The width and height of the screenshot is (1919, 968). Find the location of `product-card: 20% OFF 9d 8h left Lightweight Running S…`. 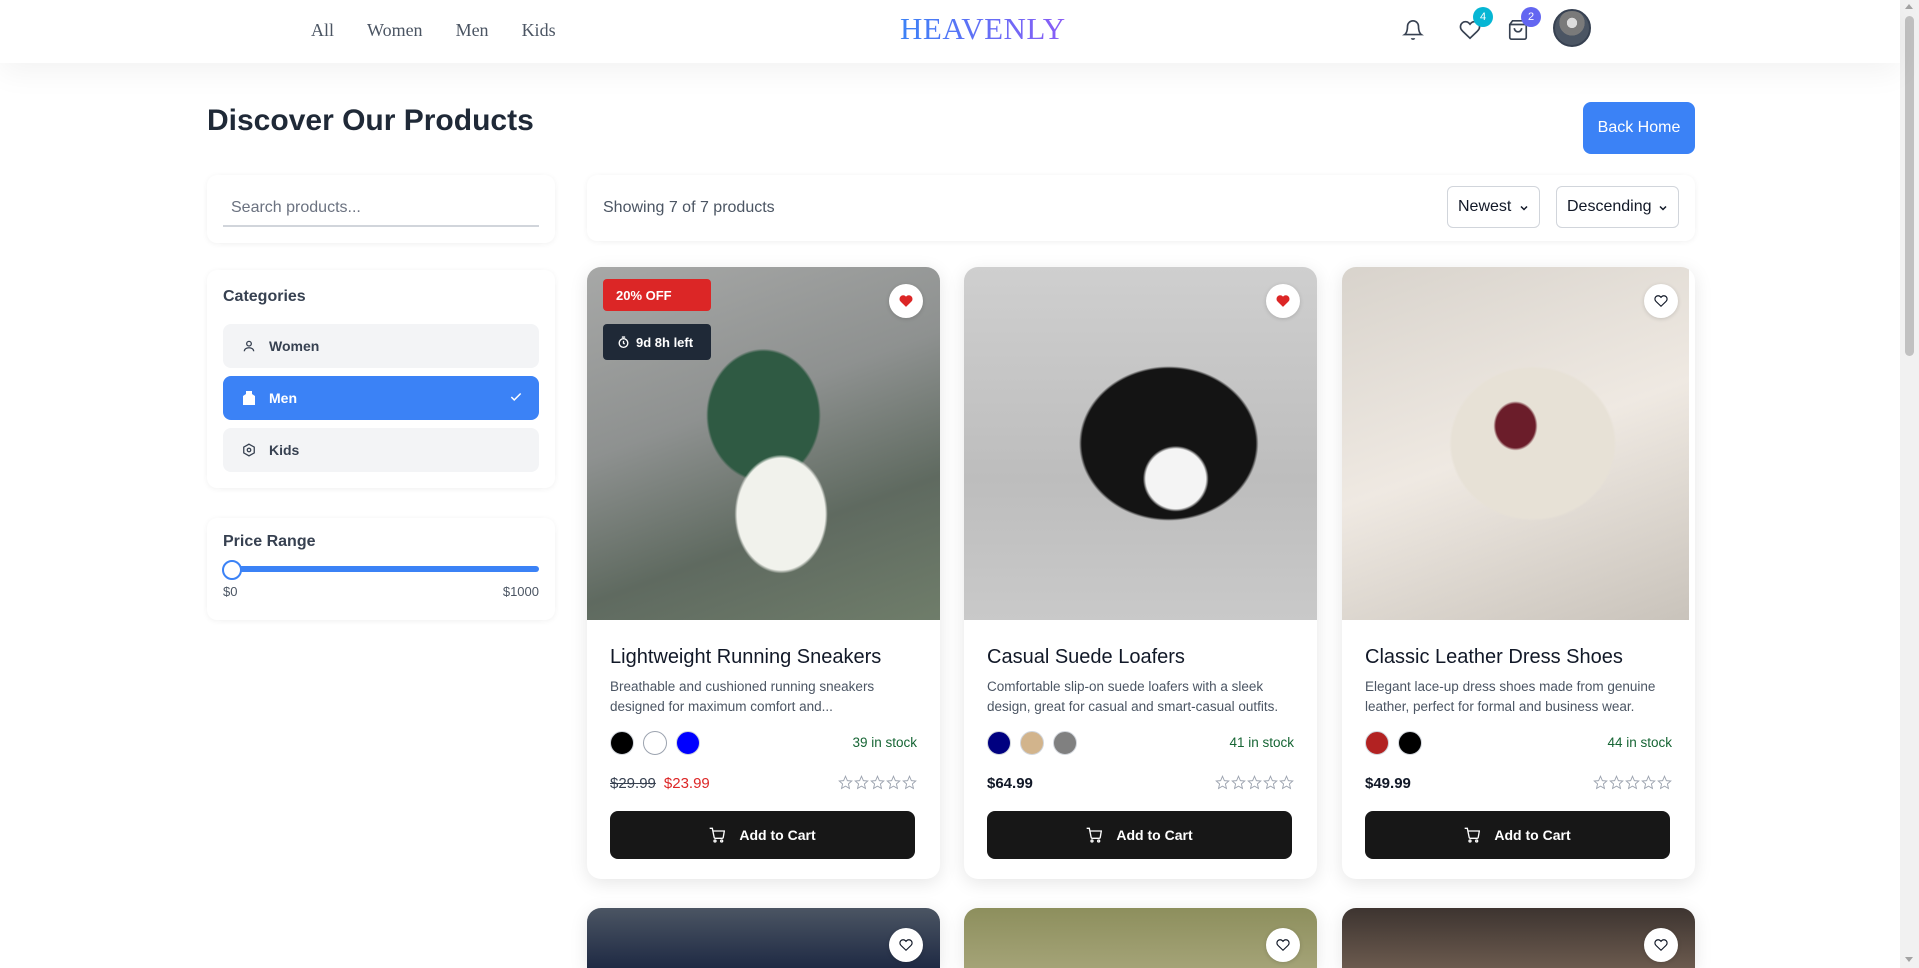

product-card: 20% OFF 9d 8h left Lightweight Running S… is located at coordinates (763, 573).